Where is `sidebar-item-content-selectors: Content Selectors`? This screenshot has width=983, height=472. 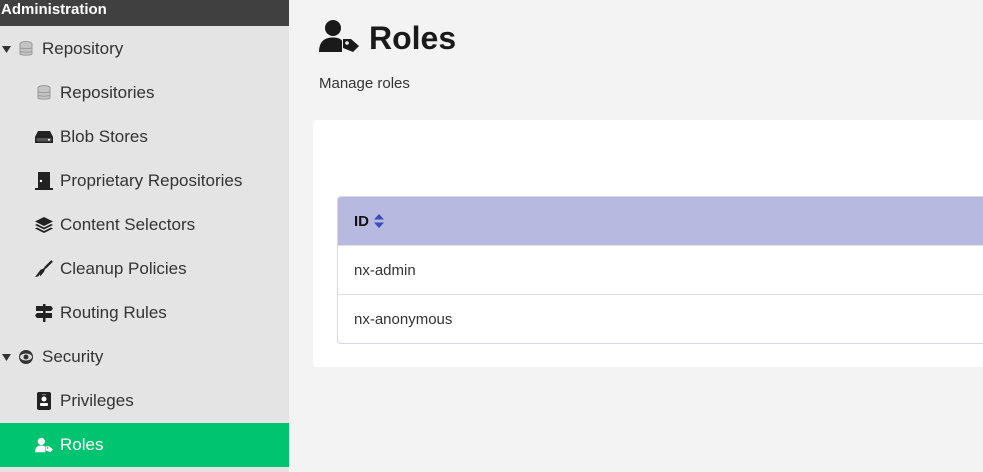 sidebar-item-content-selectors: Content Selectors is located at coordinates (144, 225).